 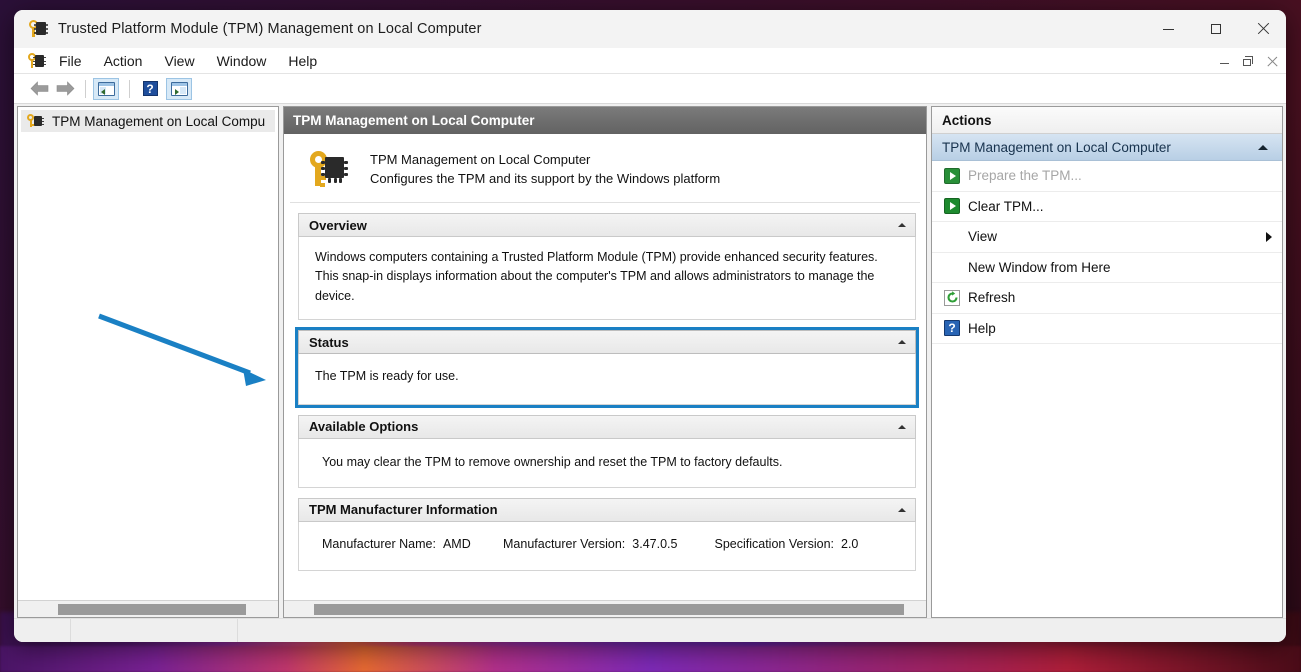 I want to click on section-available-options-header: Available Options, so click(x=607, y=426).